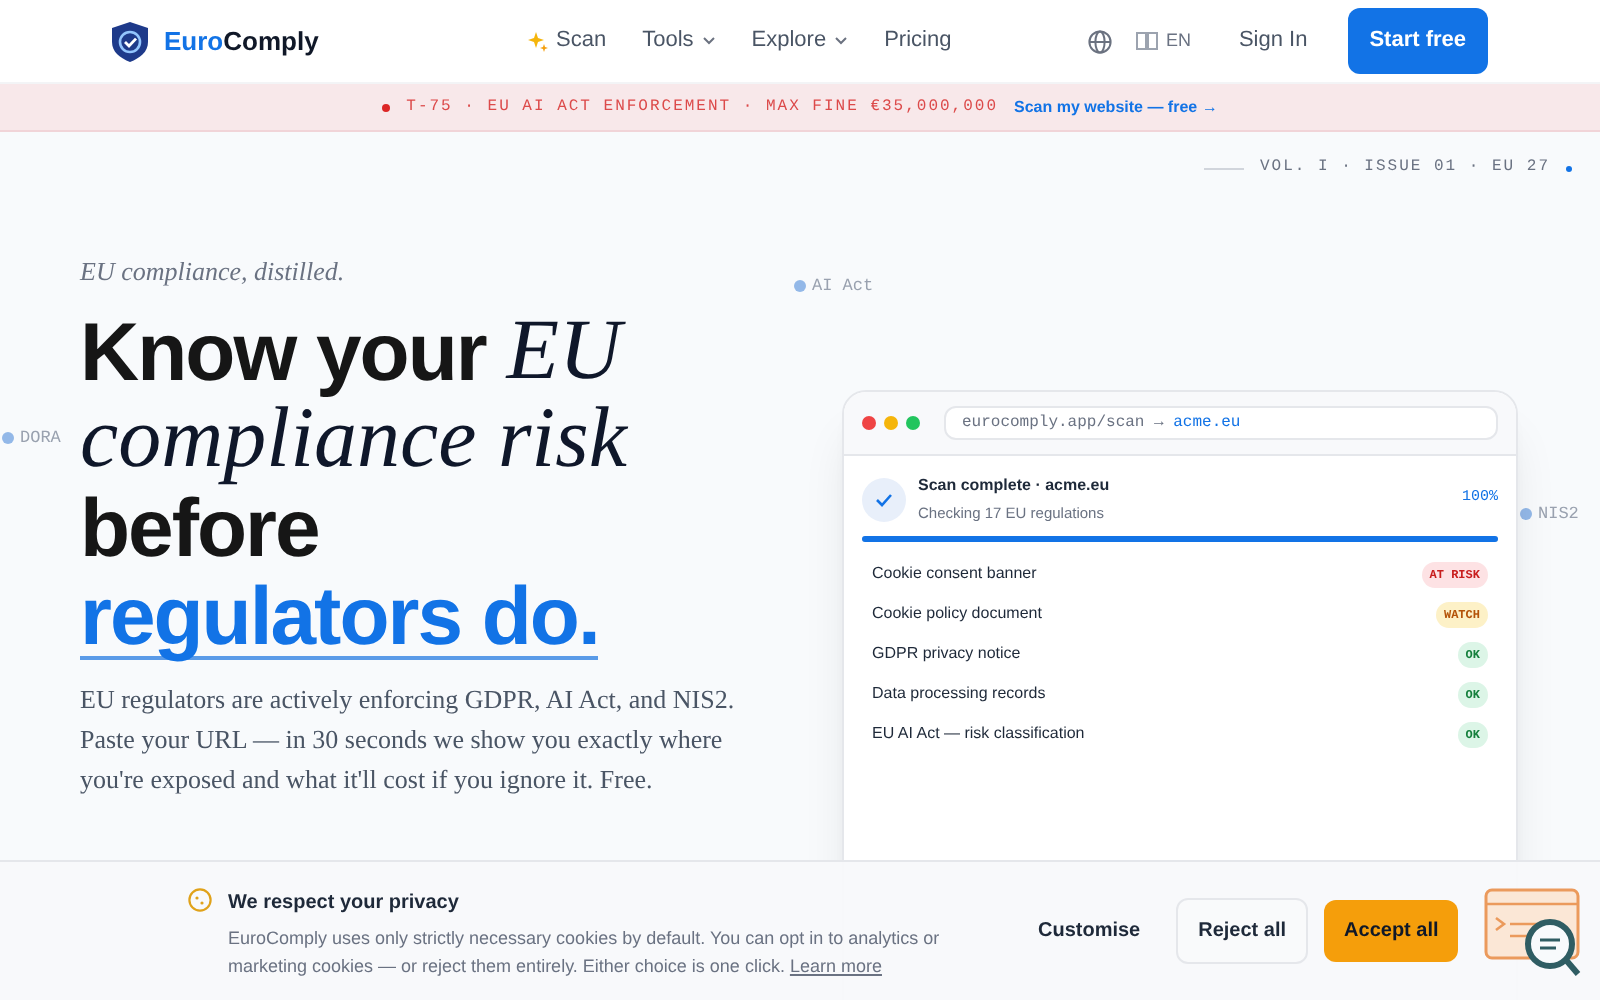  What do you see at coordinates (1534, 932) in the screenshot?
I see `support-widget-icon` at bounding box center [1534, 932].